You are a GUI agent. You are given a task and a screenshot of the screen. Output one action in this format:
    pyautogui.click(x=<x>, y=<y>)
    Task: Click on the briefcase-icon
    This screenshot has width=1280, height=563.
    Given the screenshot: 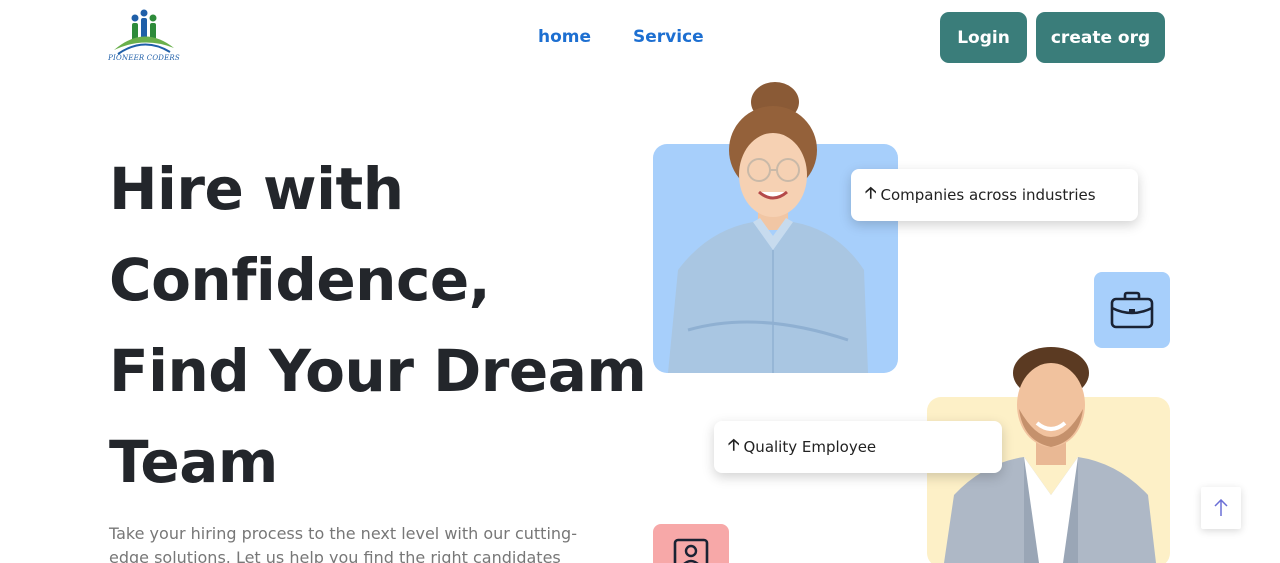 What is the action you would take?
    pyautogui.click(x=1132, y=310)
    